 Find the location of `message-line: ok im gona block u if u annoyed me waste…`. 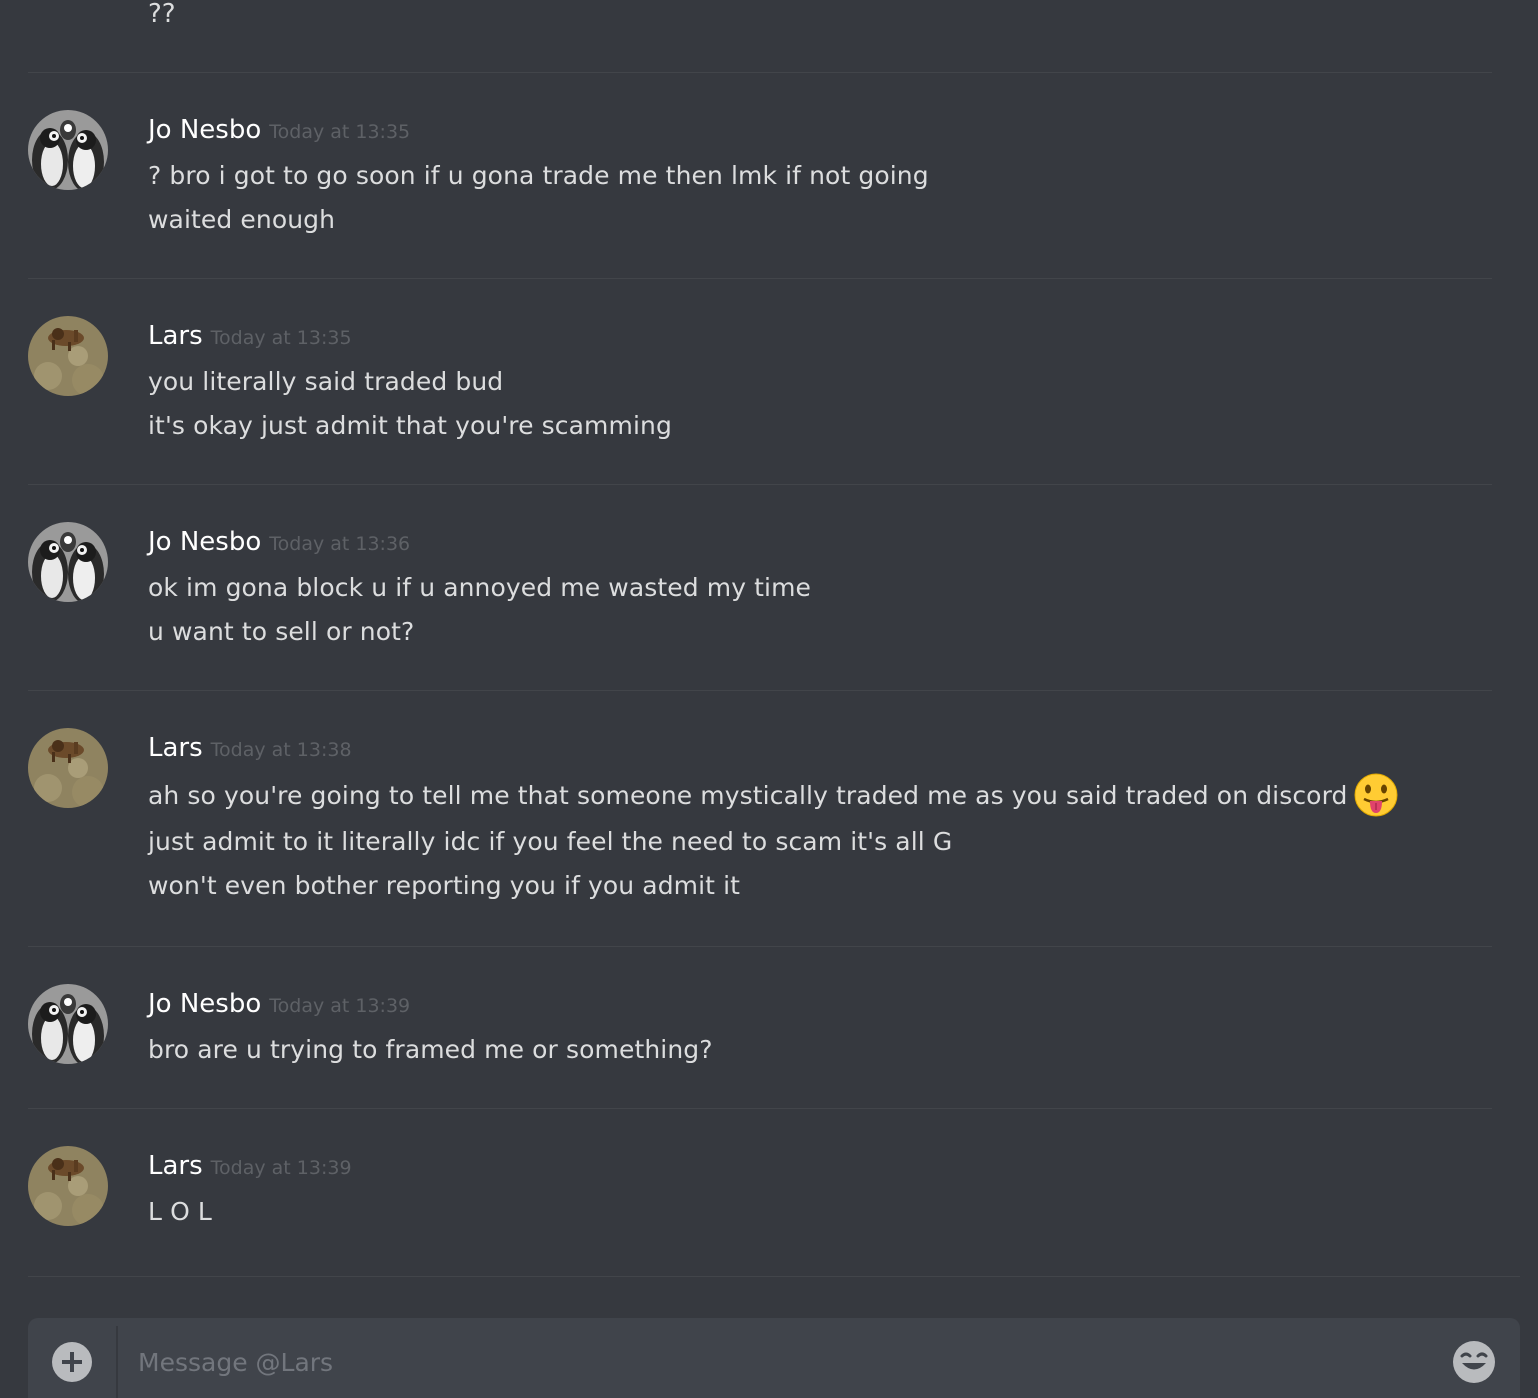

message-line: ok im gona block u if u annoyed me waste… is located at coordinates (480, 587).